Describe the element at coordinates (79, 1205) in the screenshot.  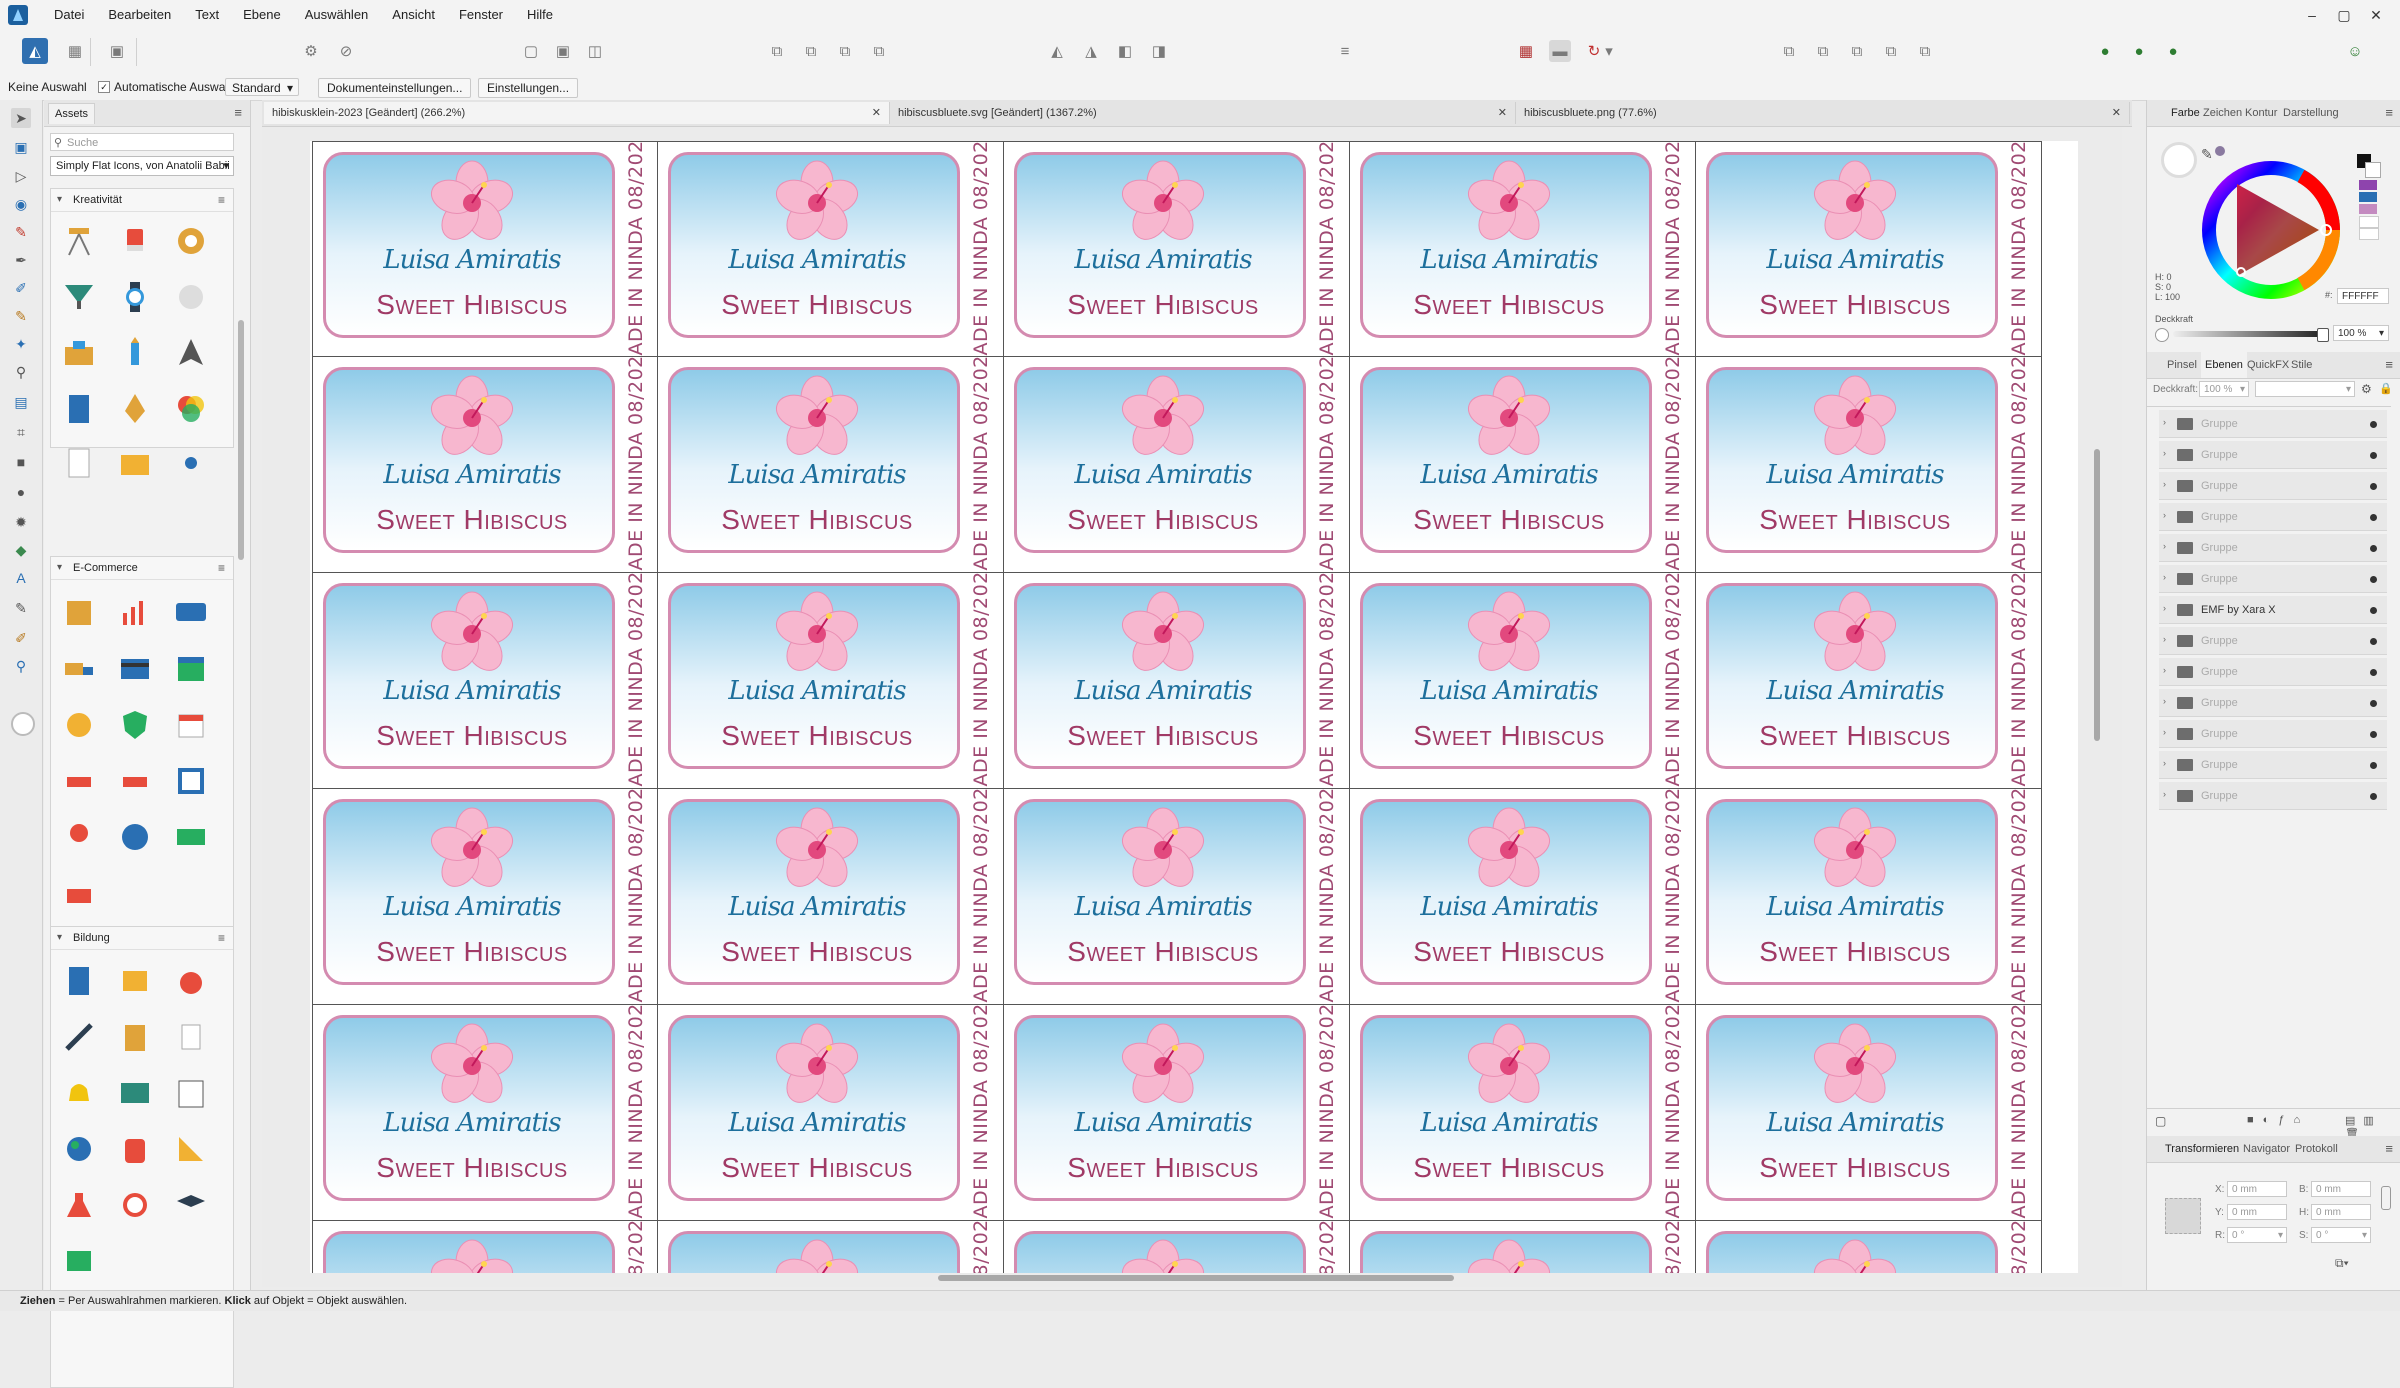
I see `flask-icon` at that location.